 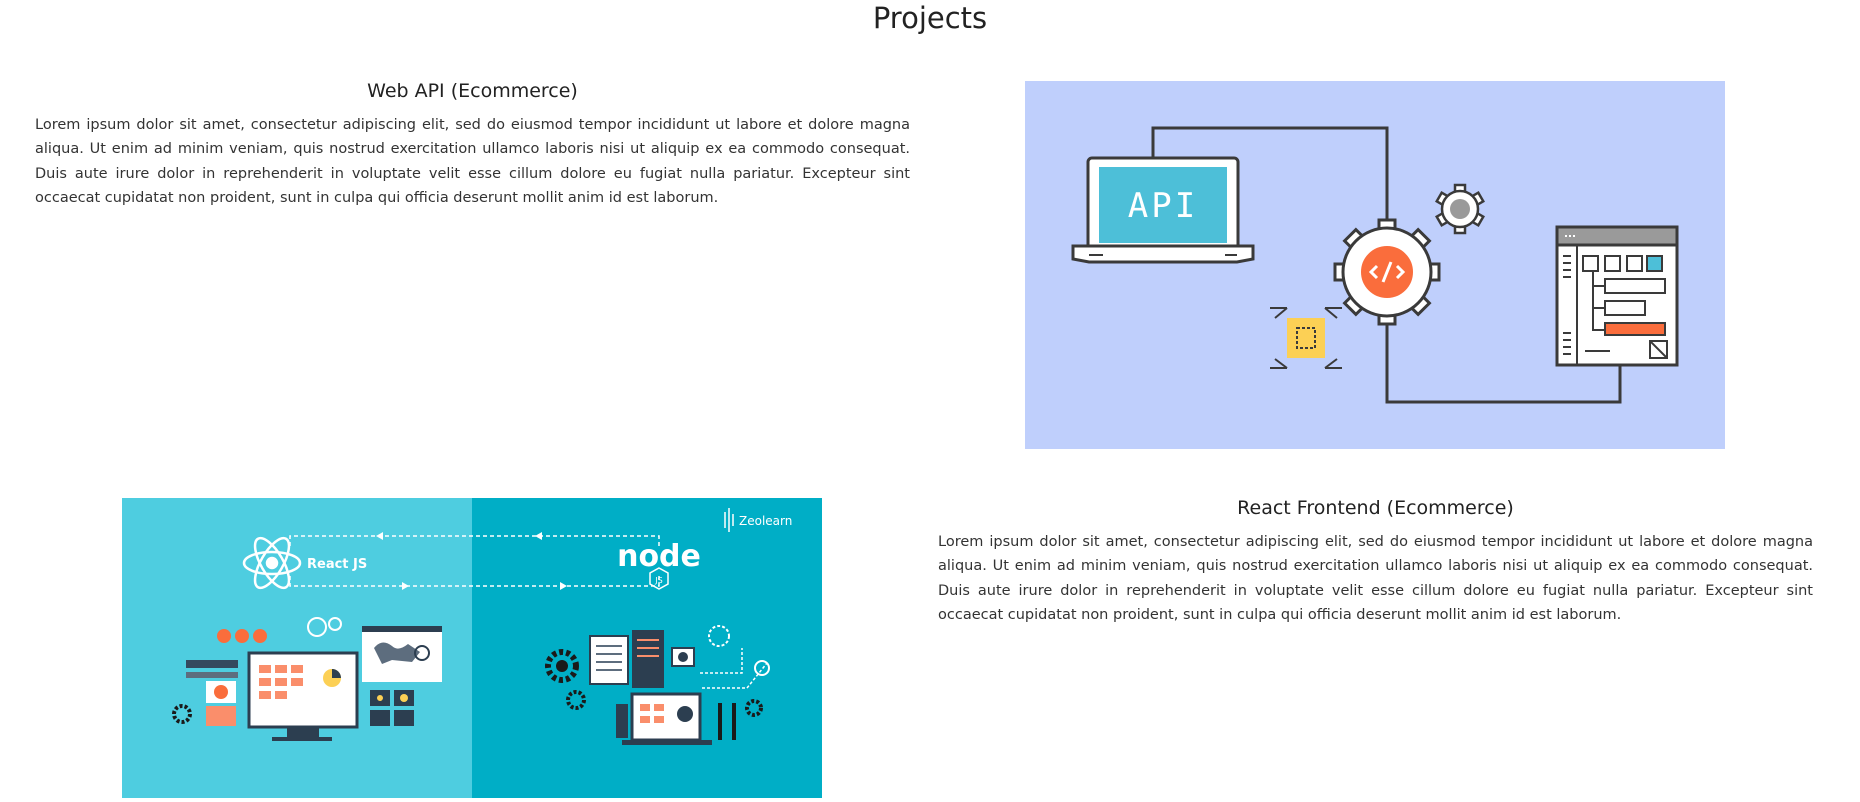 What do you see at coordinates (1375, 508) in the screenshot?
I see `project-title: React Frontend (Ecommerce)` at bounding box center [1375, 508].